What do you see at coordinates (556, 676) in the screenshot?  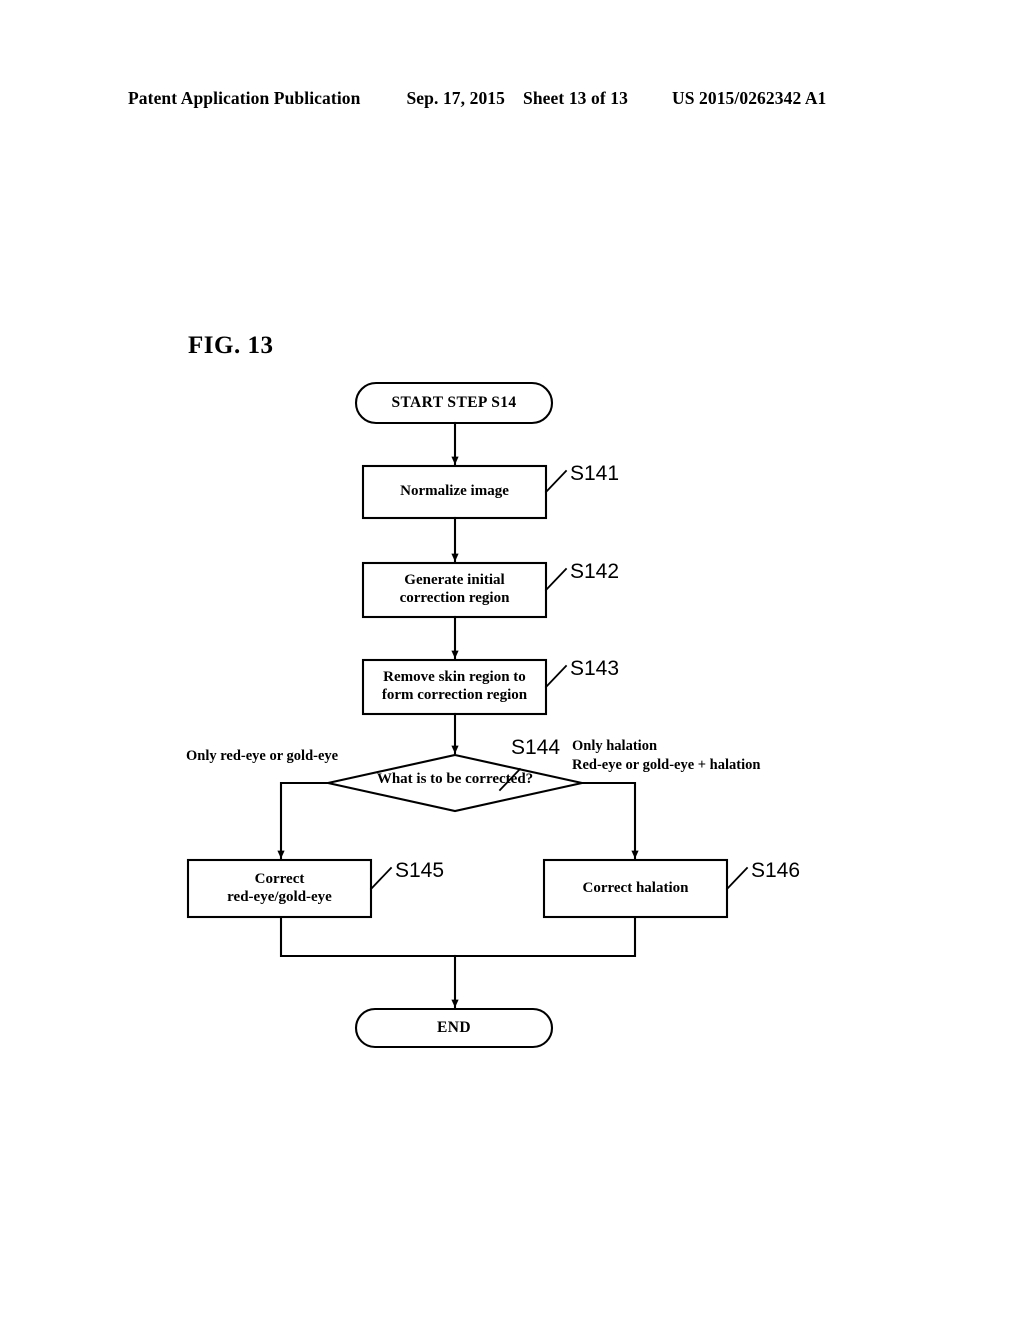 I see `s143-leader-line` at bounding box center [556, 676].